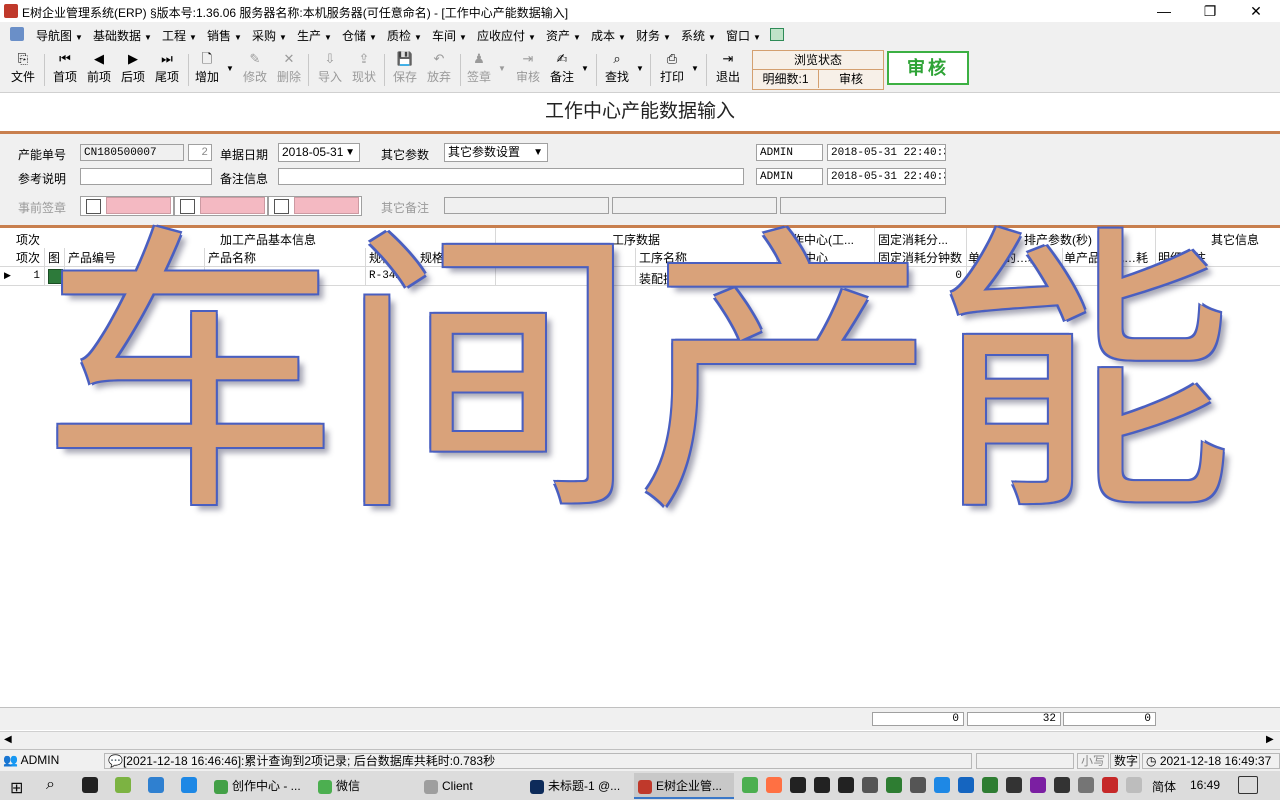 The height and width of the screenshot is (800, 1280). What do you see at coordinates (506, 35) in the screenshot?
I see `menu-receivable-payable: 应收应付 ▼` at bounding box center [506, 35].